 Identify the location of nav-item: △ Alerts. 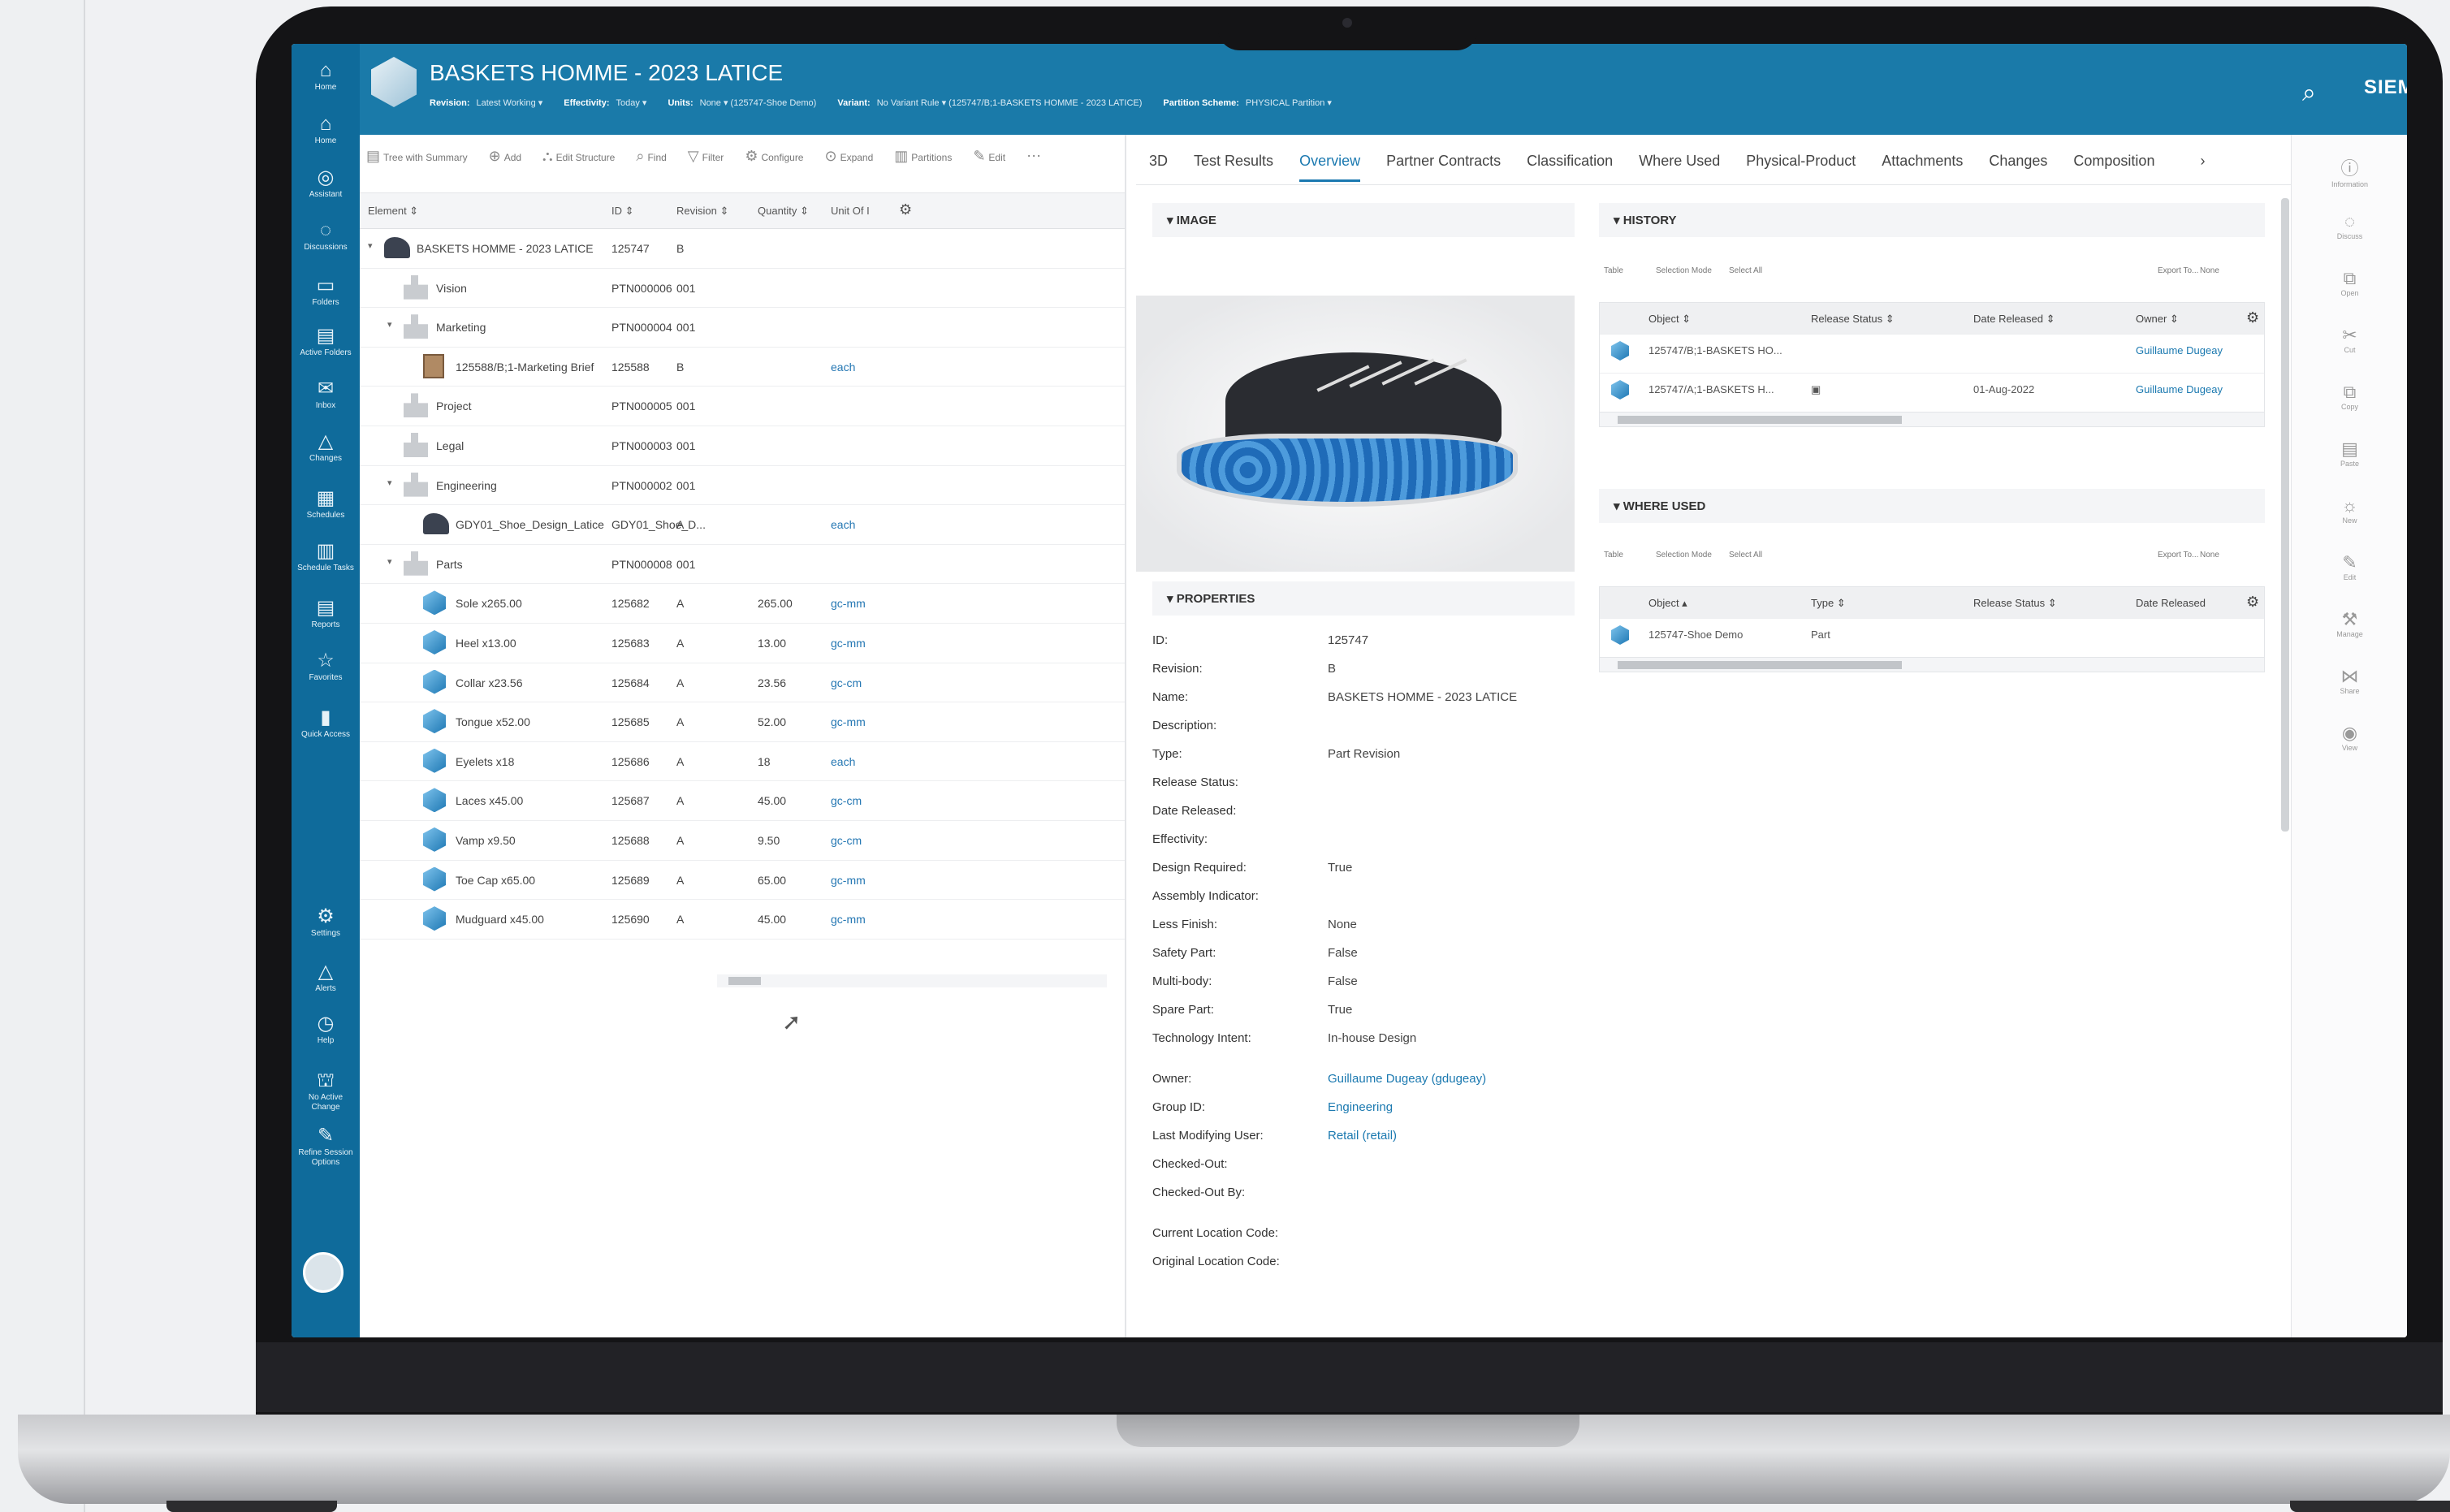
(326, 977).